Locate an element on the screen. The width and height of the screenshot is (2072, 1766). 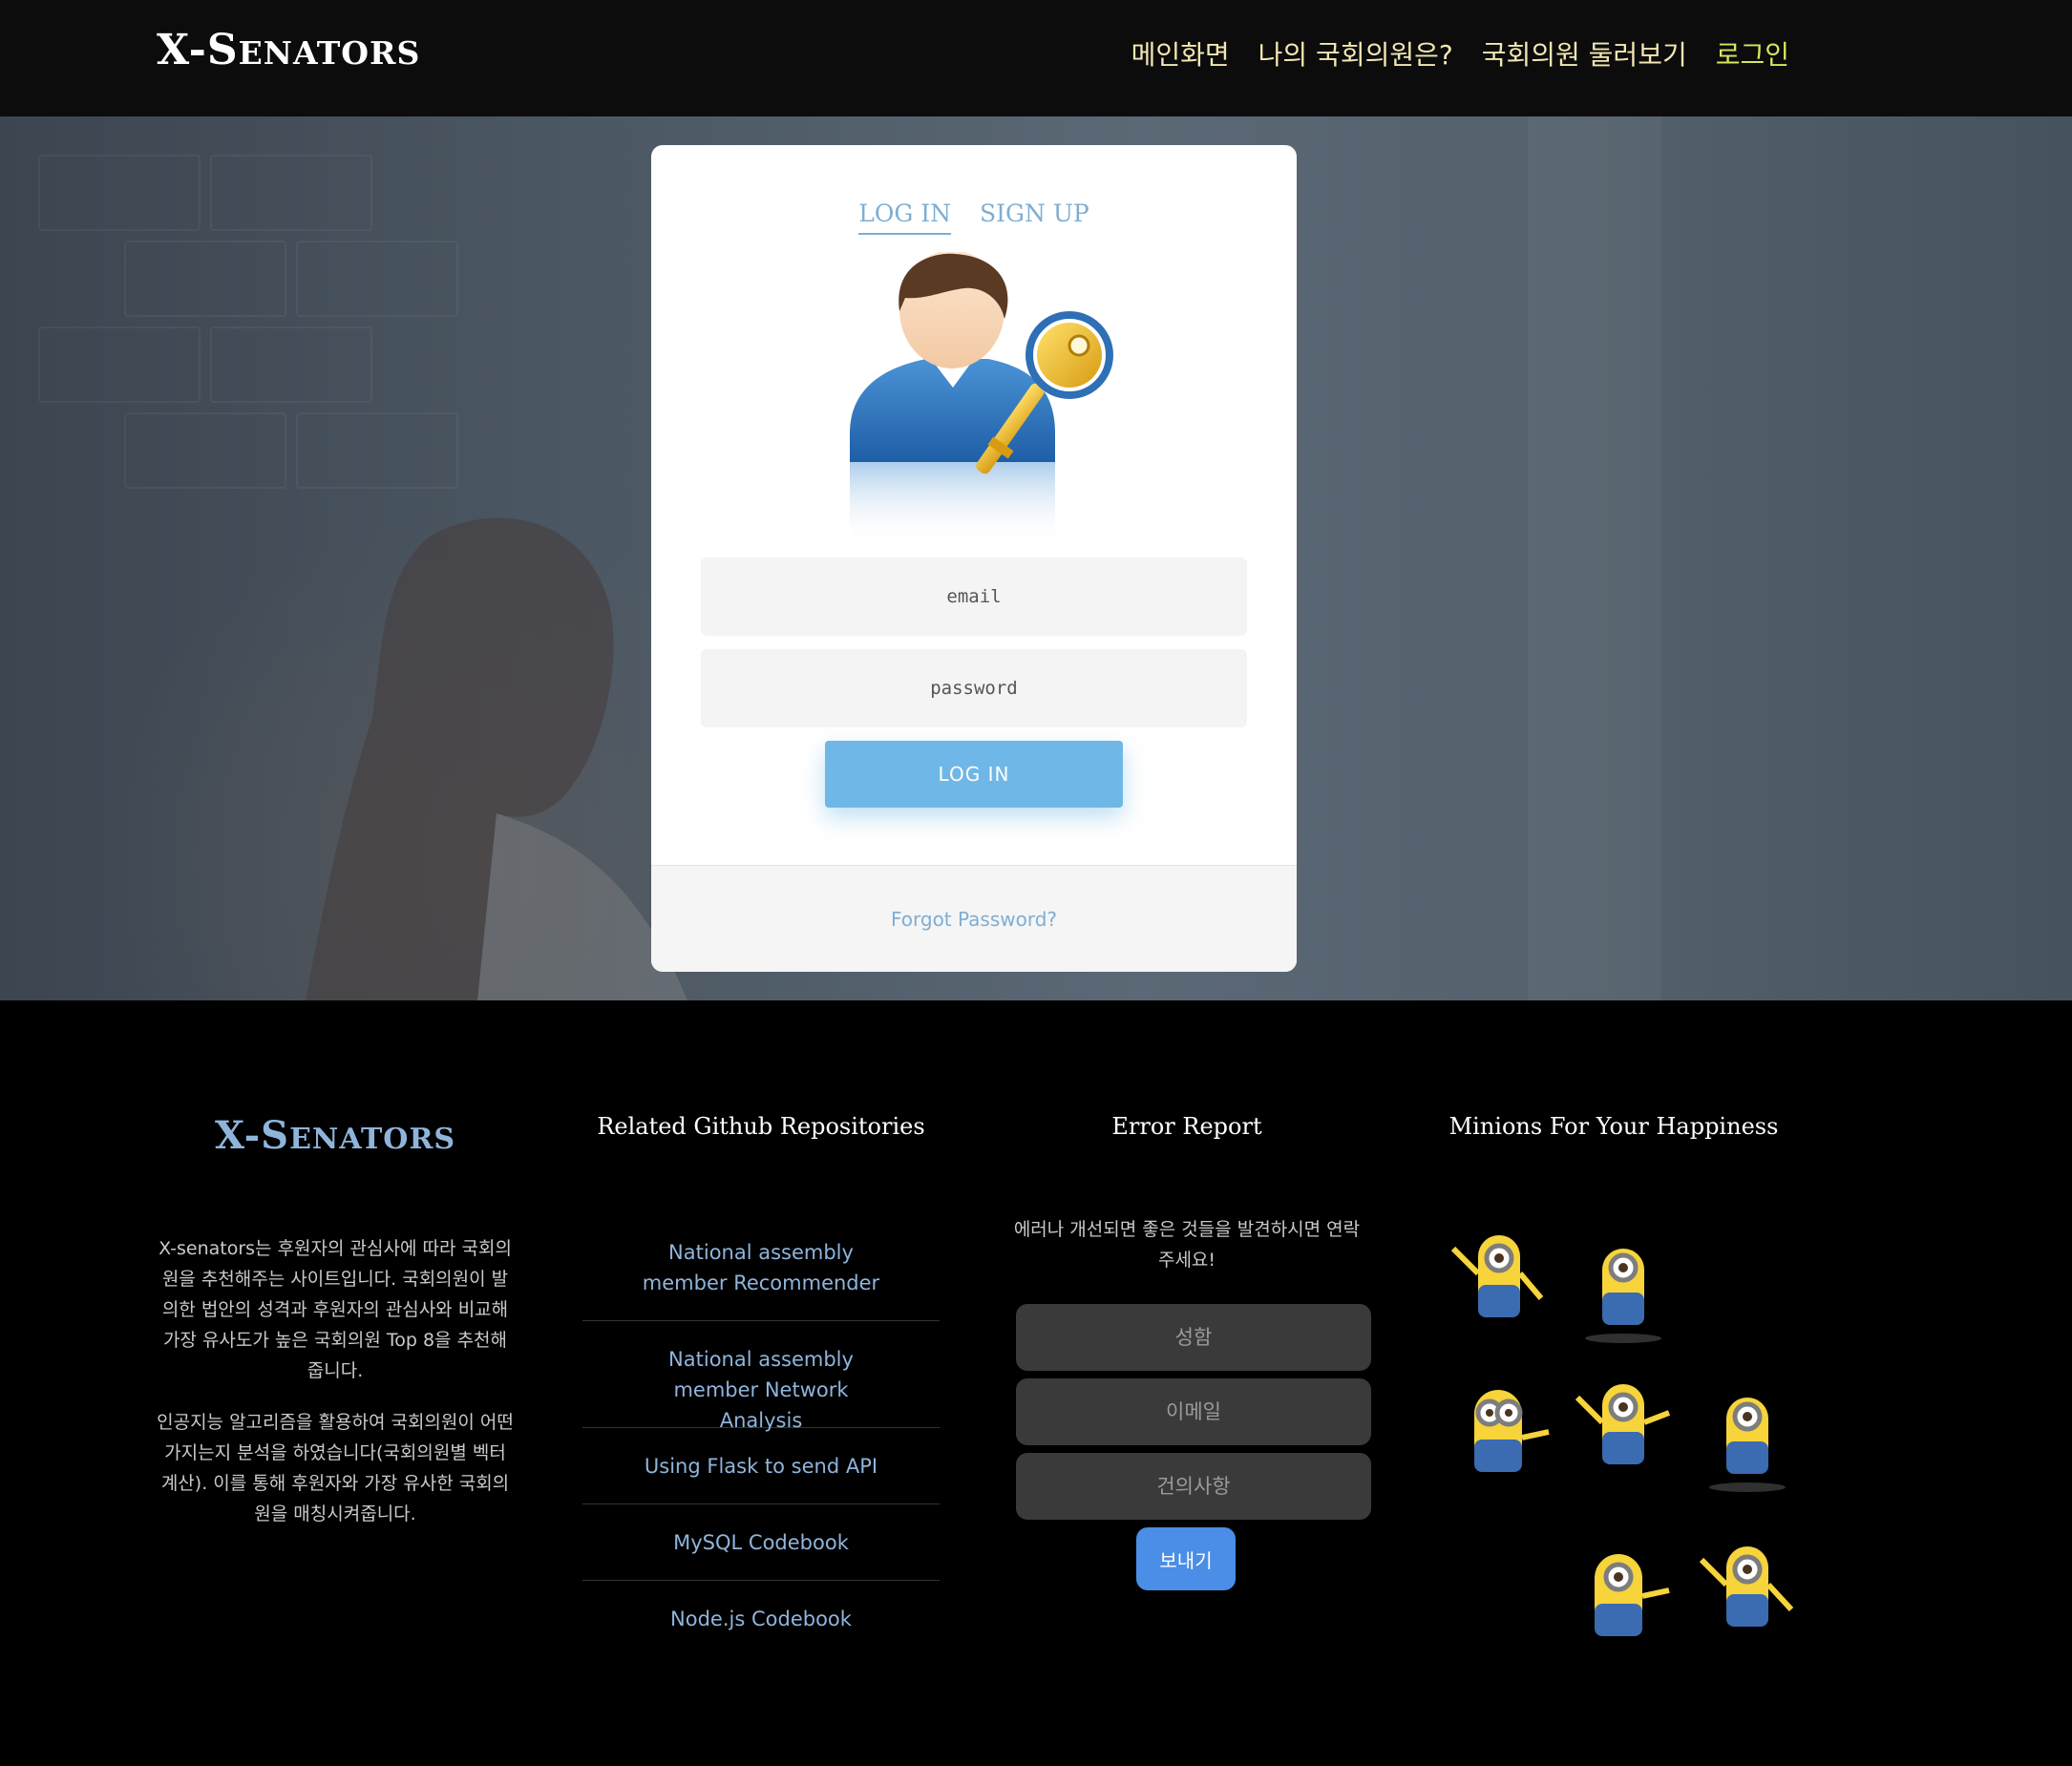
send-button: 보내기 is located at coordinates (1186, 1558).